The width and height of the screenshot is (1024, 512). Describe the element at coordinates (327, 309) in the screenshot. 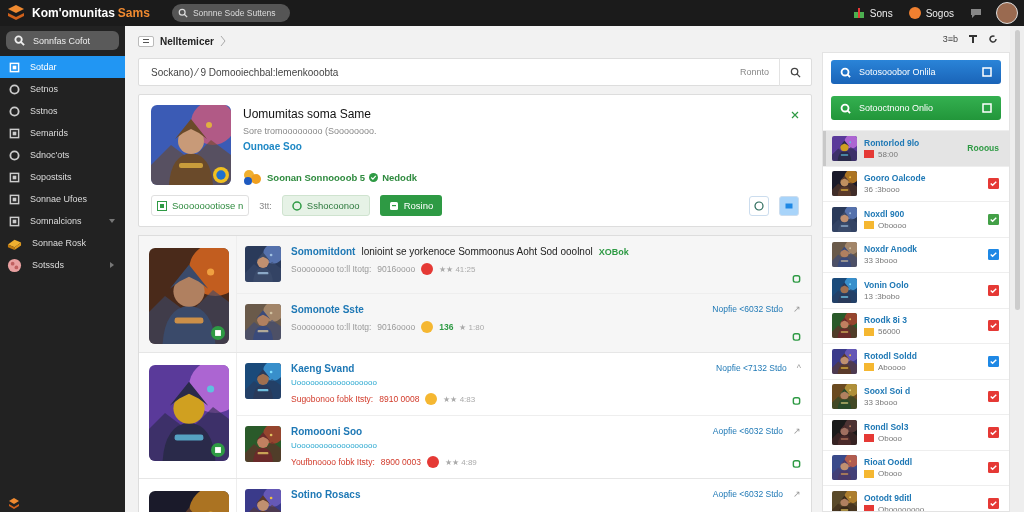

I see `post-title: Somonote Sste` at that location.